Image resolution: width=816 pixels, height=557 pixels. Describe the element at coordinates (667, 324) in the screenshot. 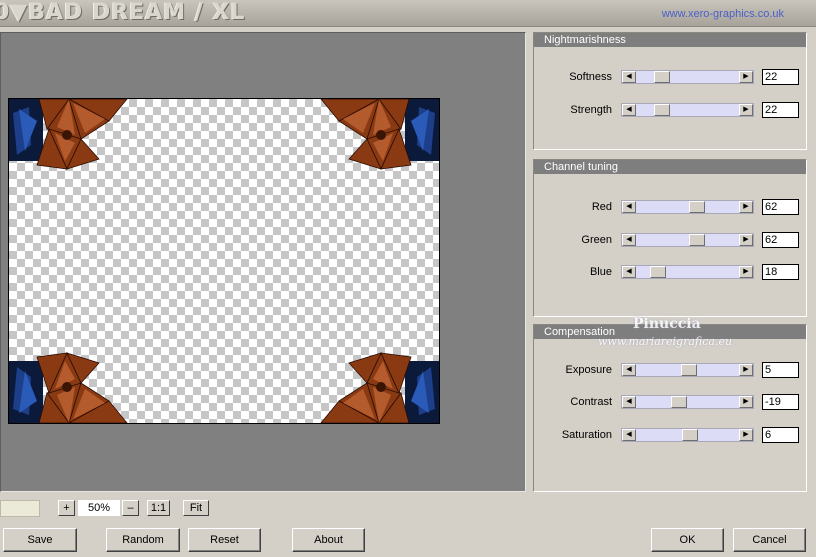

I see `watermark-name: Pinuccia` at that location.